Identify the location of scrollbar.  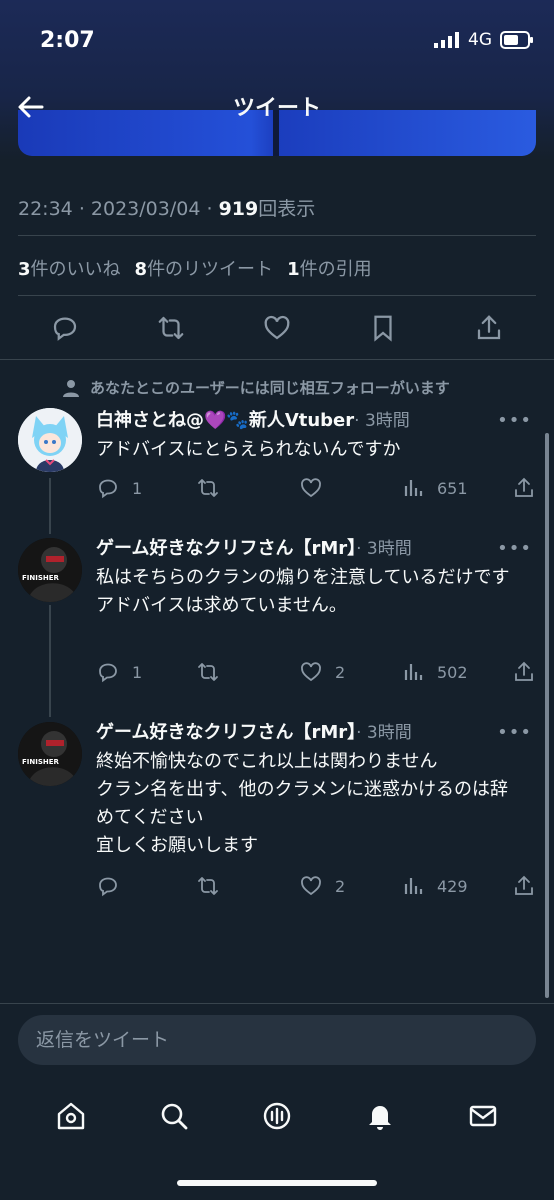
(547, 715).